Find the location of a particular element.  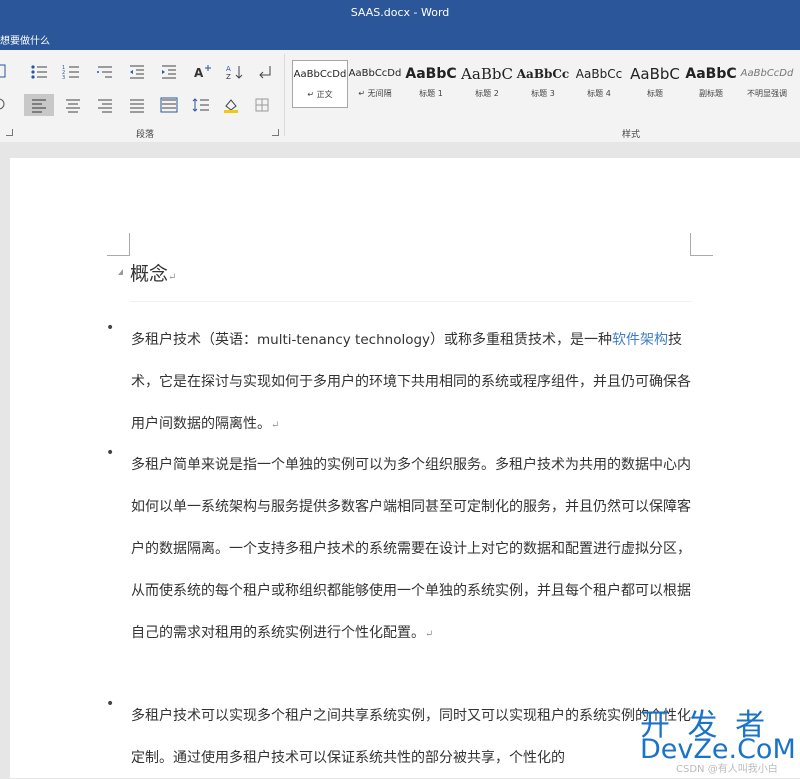

distribute-icon is located at coordinates (169, 105).